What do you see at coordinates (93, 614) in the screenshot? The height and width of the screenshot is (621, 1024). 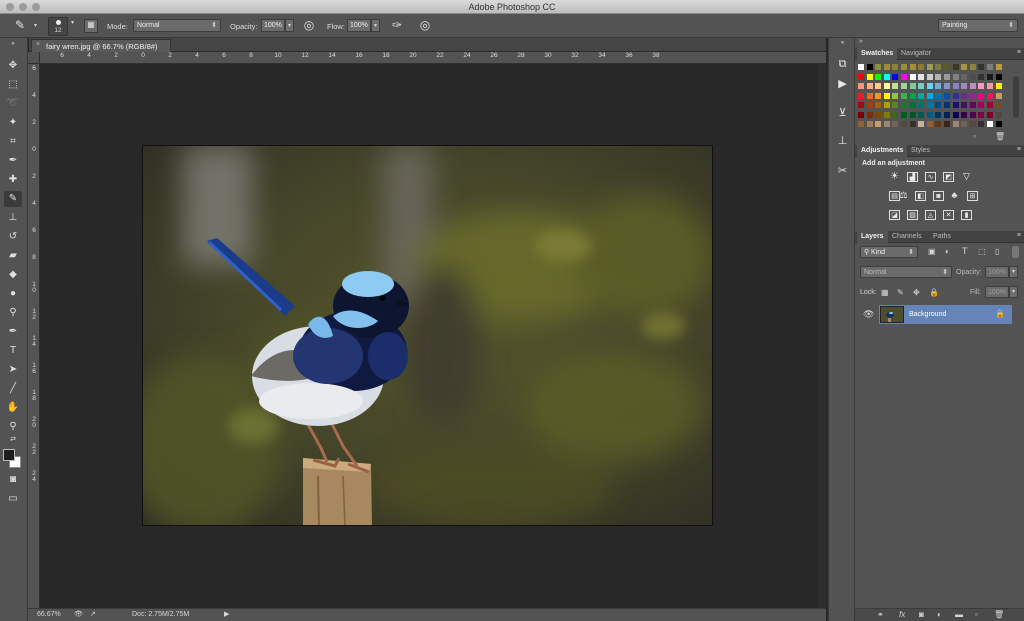 I see `share-icon: ↗` at bounding box center [93, 614].